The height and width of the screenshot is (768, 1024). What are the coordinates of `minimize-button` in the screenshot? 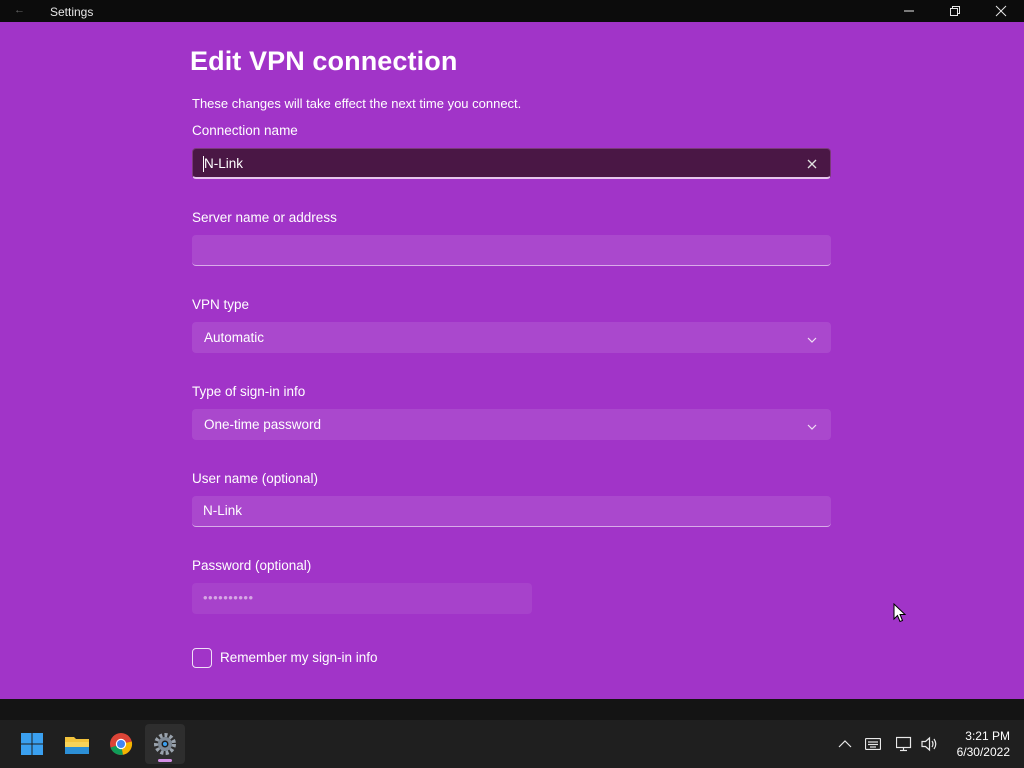 It's located at (909, 11).